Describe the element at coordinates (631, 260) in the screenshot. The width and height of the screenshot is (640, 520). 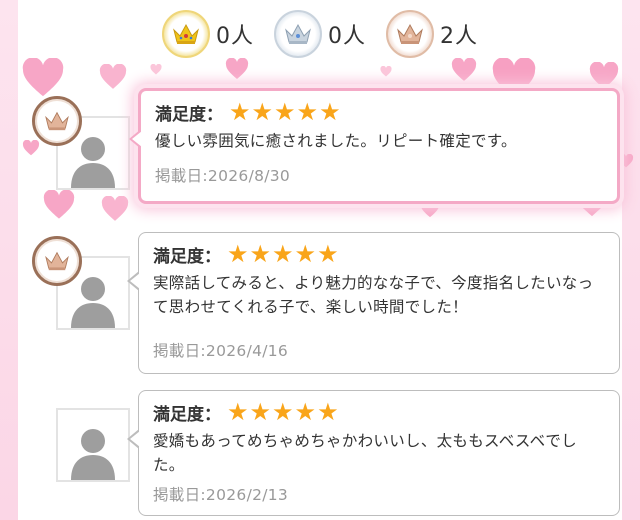
I see `right-border-band` at that location.